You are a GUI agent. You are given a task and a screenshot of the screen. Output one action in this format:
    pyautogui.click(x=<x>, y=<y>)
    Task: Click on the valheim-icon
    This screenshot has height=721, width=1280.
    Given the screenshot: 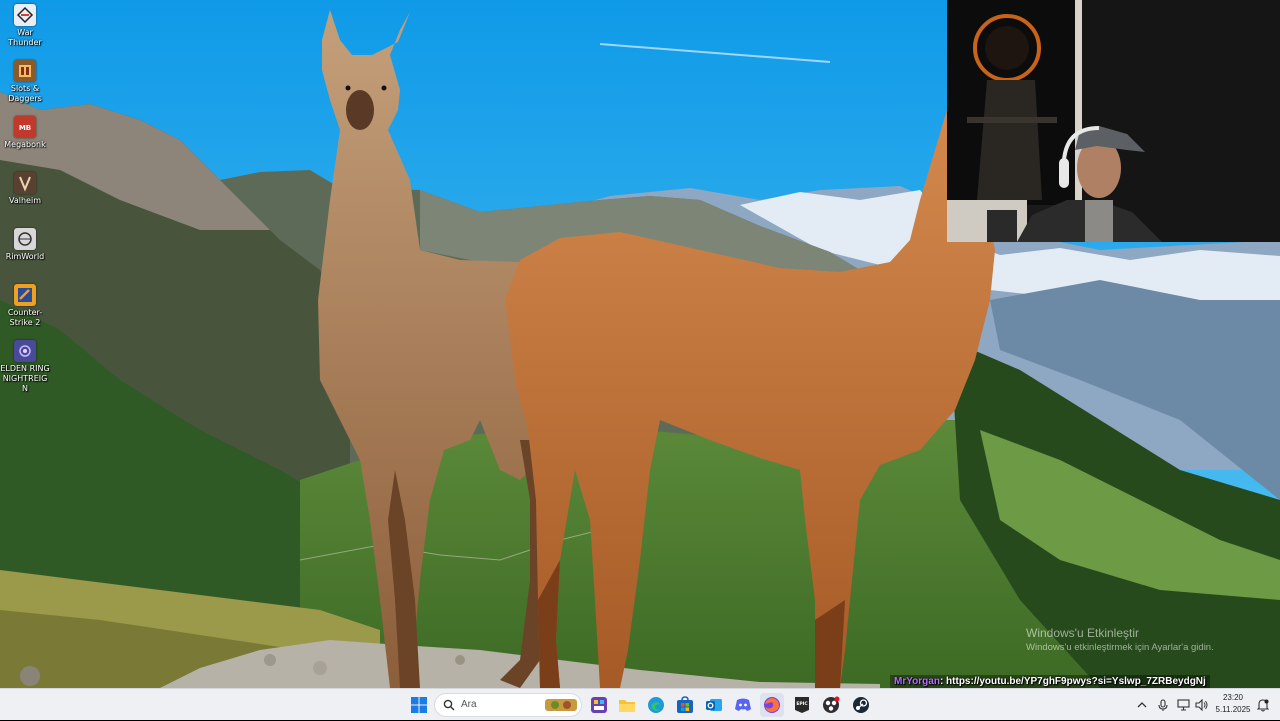 What is the action you would take?
    pyautogui.click(x=25, y=183)
    